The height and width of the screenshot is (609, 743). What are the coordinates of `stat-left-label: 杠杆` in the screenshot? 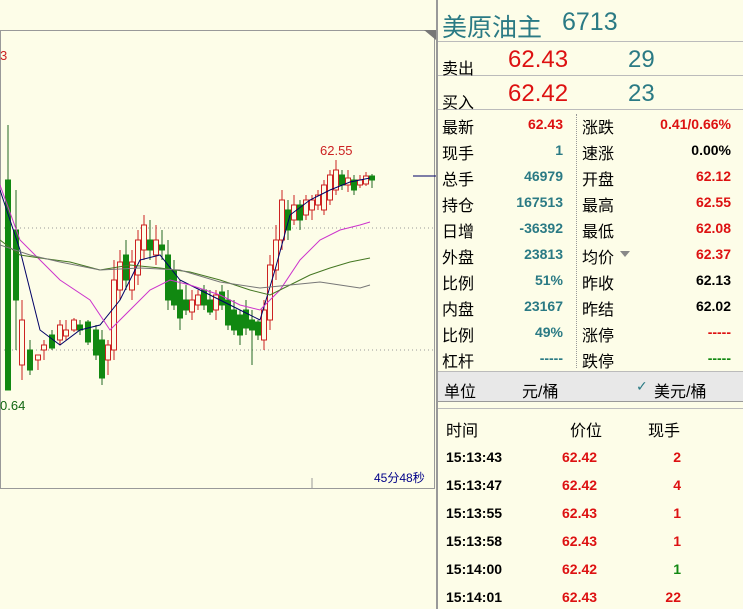 It's located at (458, 362).